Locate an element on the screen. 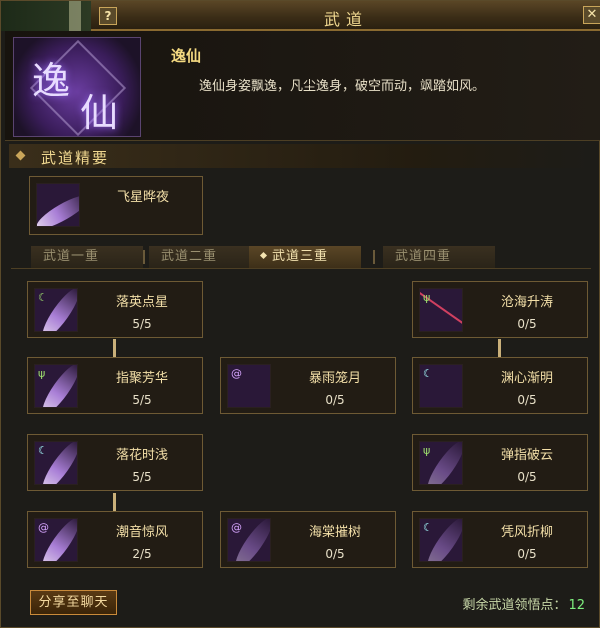  background-strip is located at coordinates (46, 16).